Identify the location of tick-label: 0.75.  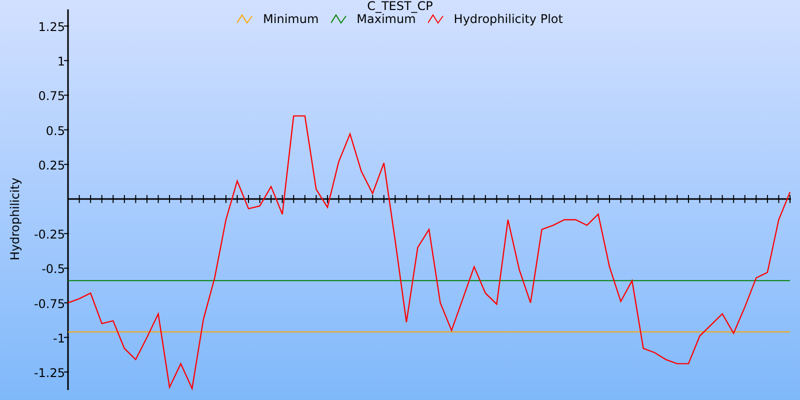
(51, 96).